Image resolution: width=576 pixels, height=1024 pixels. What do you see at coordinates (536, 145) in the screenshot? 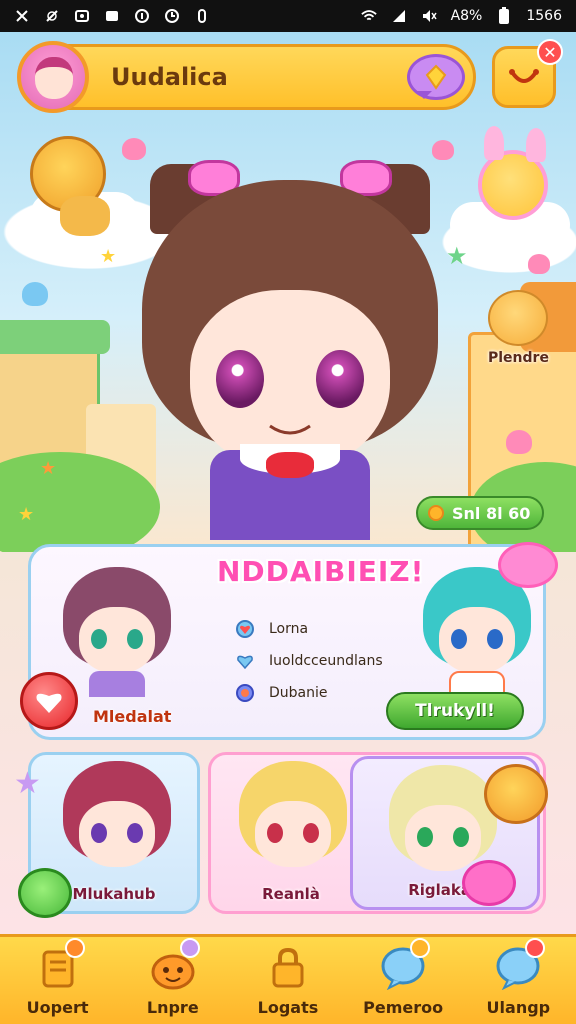
I see `bunny-ear-right` at bounding box center [536, 145].